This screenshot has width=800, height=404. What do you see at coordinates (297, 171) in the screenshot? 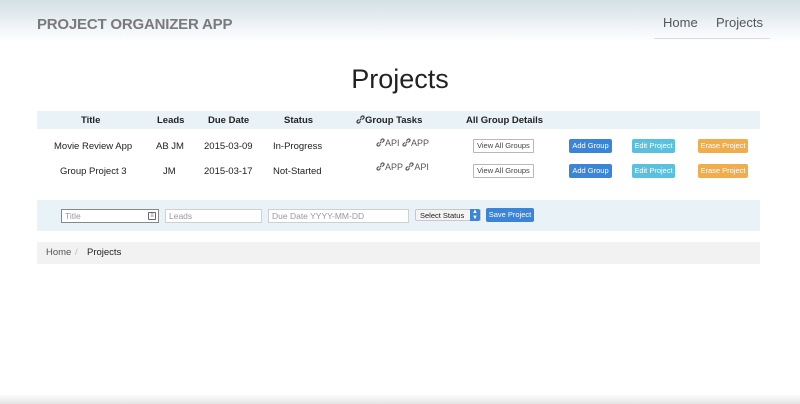
I see `row2-status: Not-Started` at bounding box center [297, 171].